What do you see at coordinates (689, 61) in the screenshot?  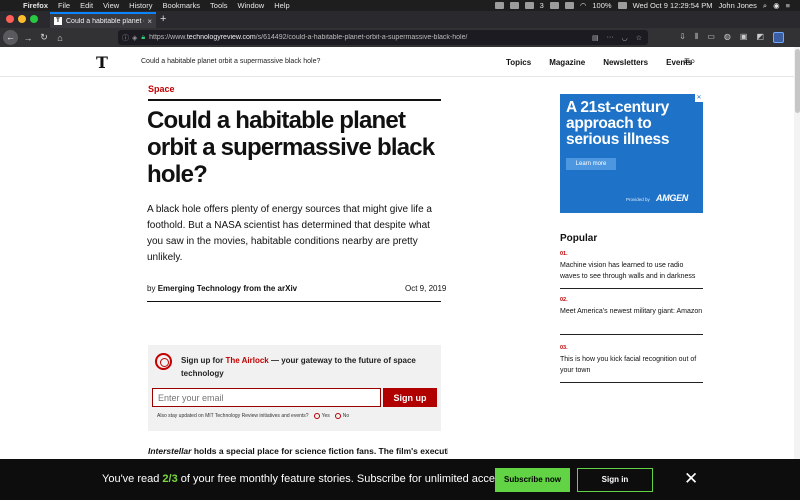 I see `menu-search-icon: ≡⌕` at bounding box center [689, 61].